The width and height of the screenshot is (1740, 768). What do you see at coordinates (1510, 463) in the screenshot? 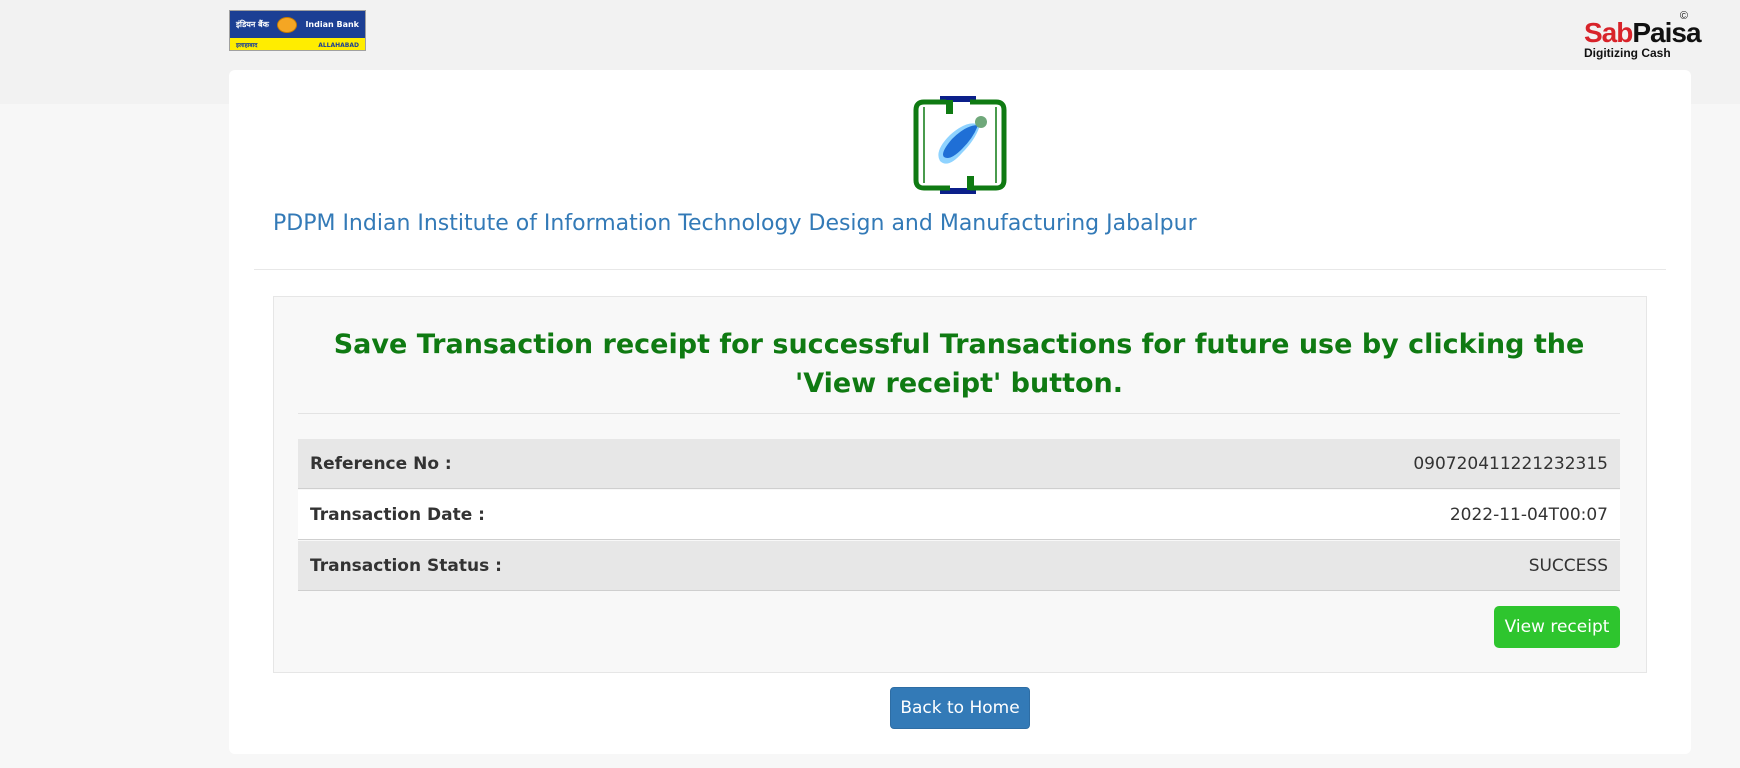
I see `reference-value: 090720411221232315` at bounding box center [1510, 463].